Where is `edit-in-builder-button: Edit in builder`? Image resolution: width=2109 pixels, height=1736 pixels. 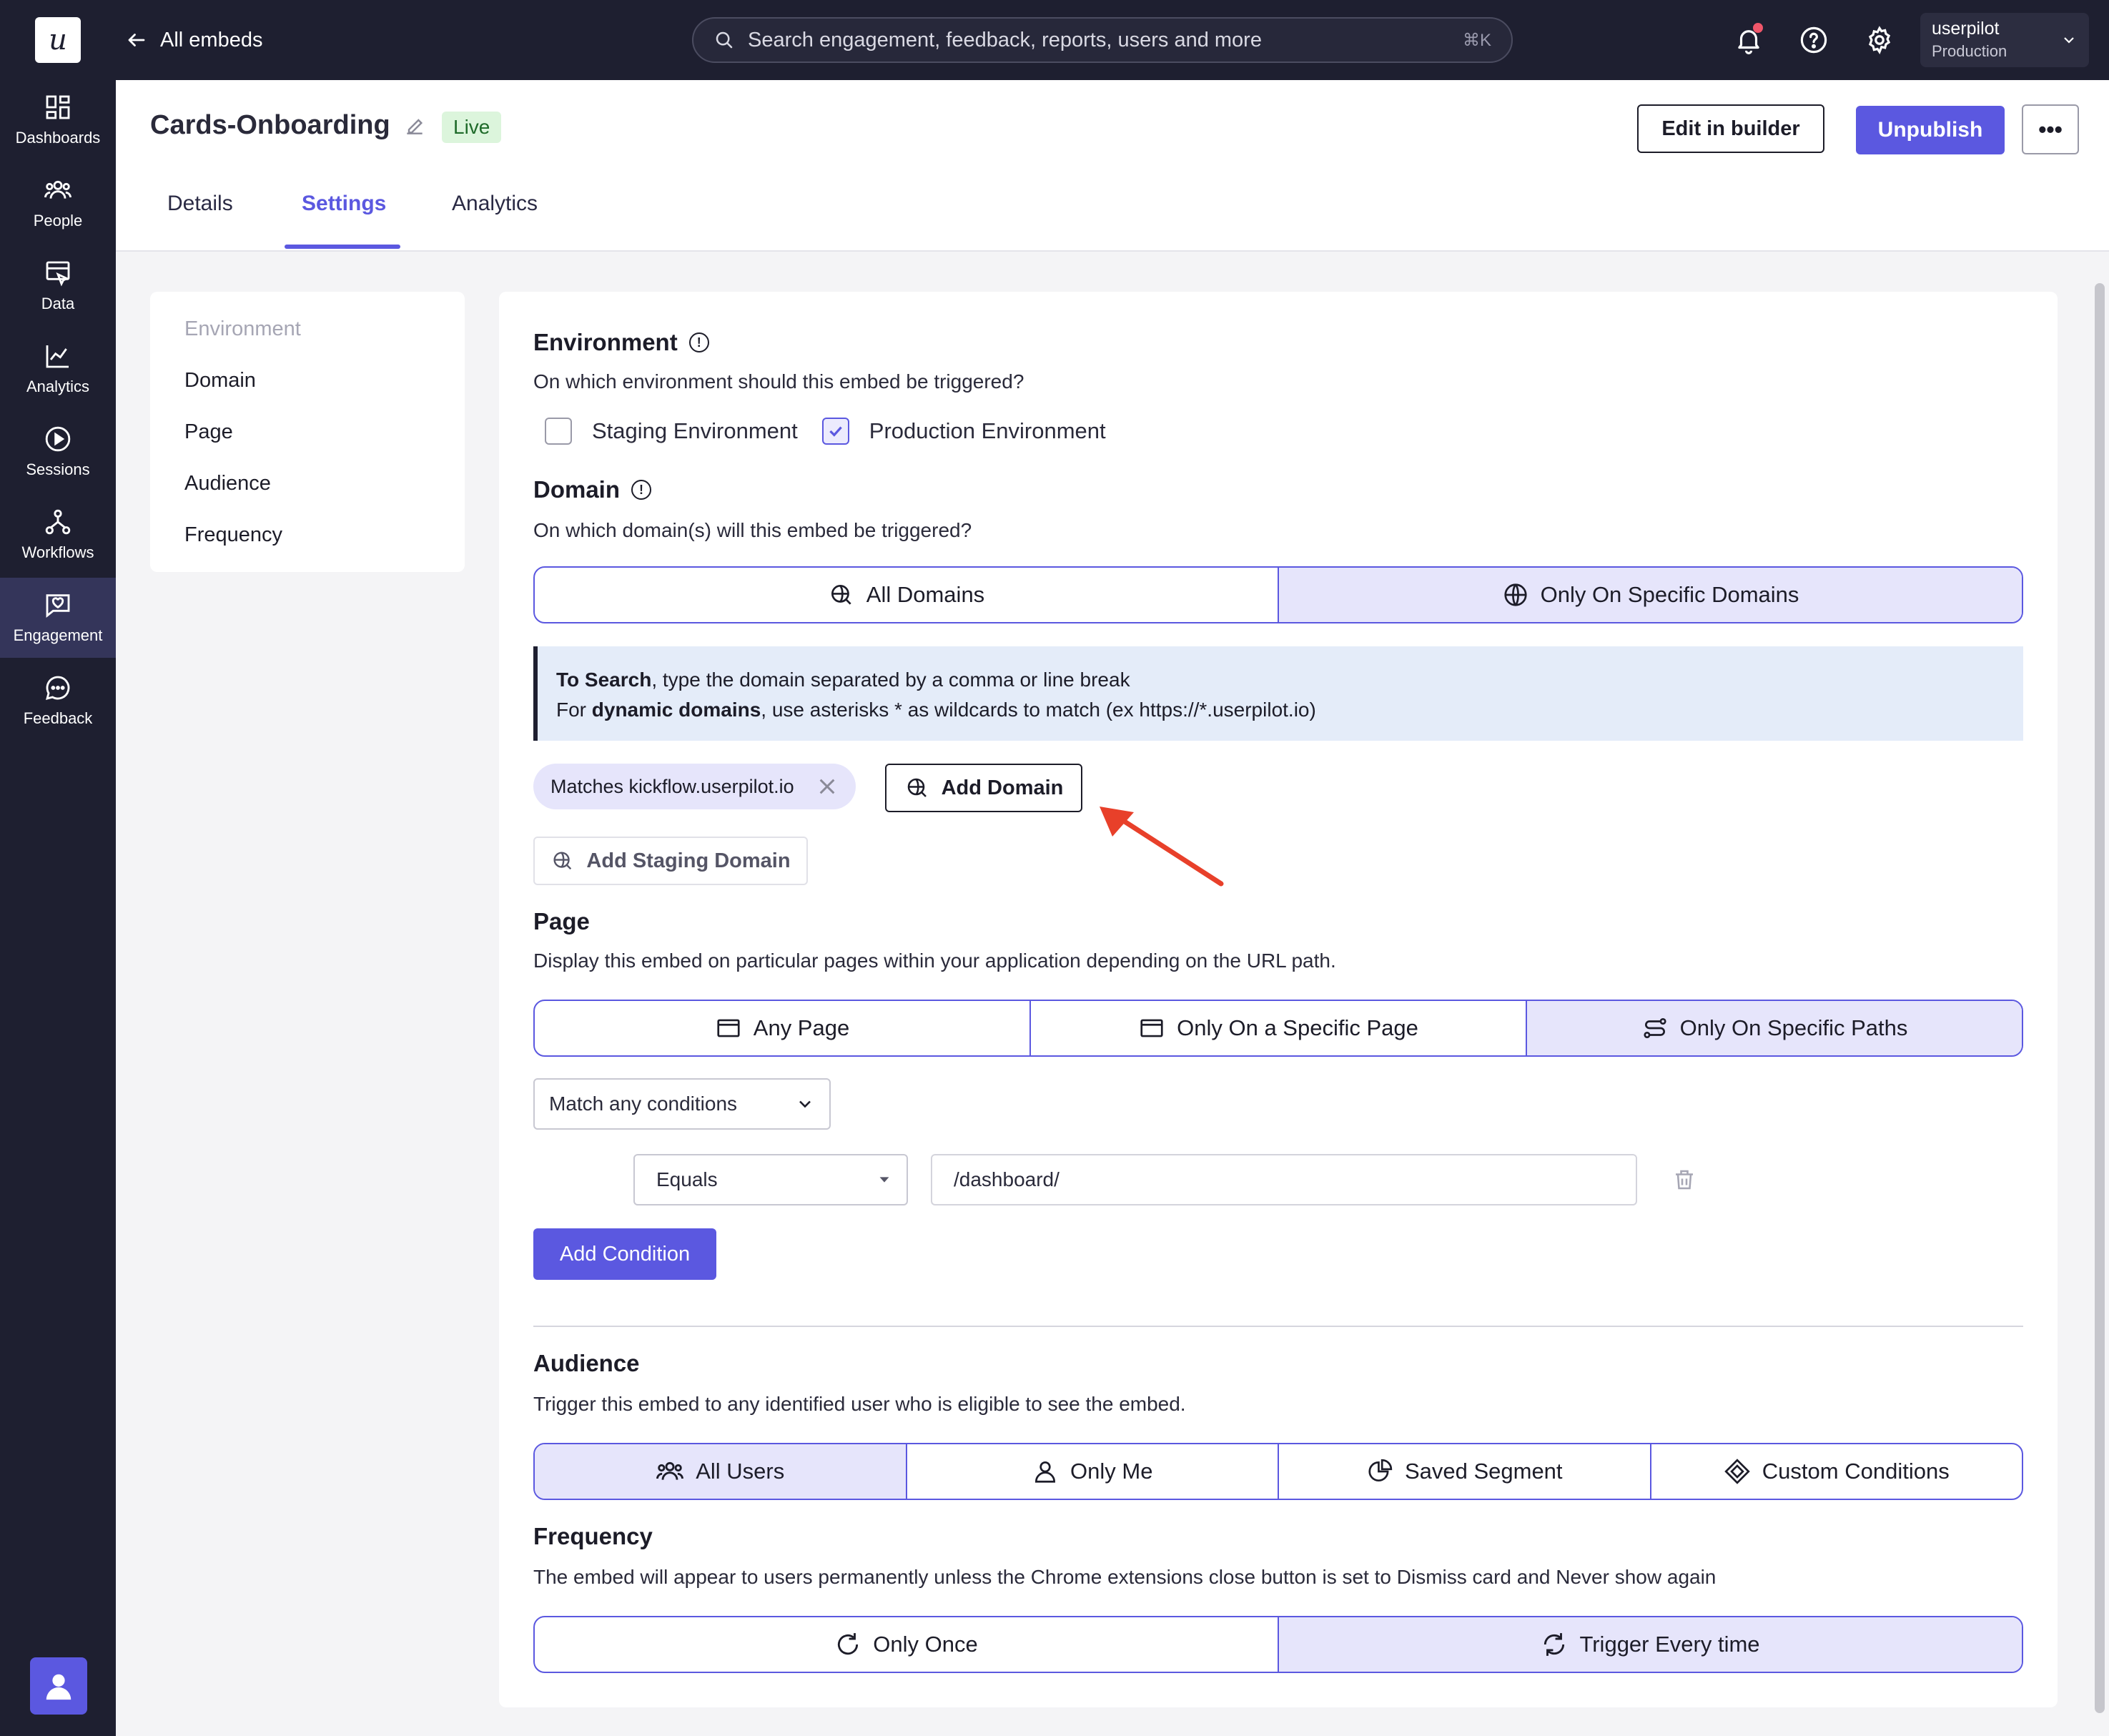
edit-in-builder-button: Edit in builder is located at coordinates (1730, 128).